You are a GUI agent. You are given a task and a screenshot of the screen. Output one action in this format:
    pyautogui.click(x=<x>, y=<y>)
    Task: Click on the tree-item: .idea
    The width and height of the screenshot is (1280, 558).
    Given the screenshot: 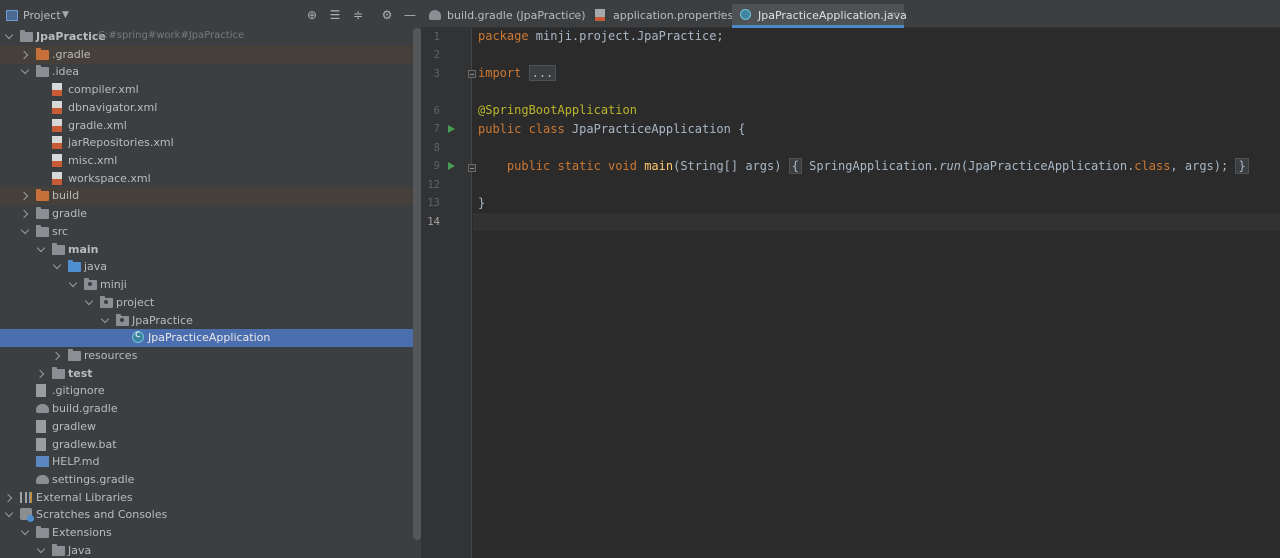 What is the action you would take?
    pyautogui.click(x=206, y=72)
    